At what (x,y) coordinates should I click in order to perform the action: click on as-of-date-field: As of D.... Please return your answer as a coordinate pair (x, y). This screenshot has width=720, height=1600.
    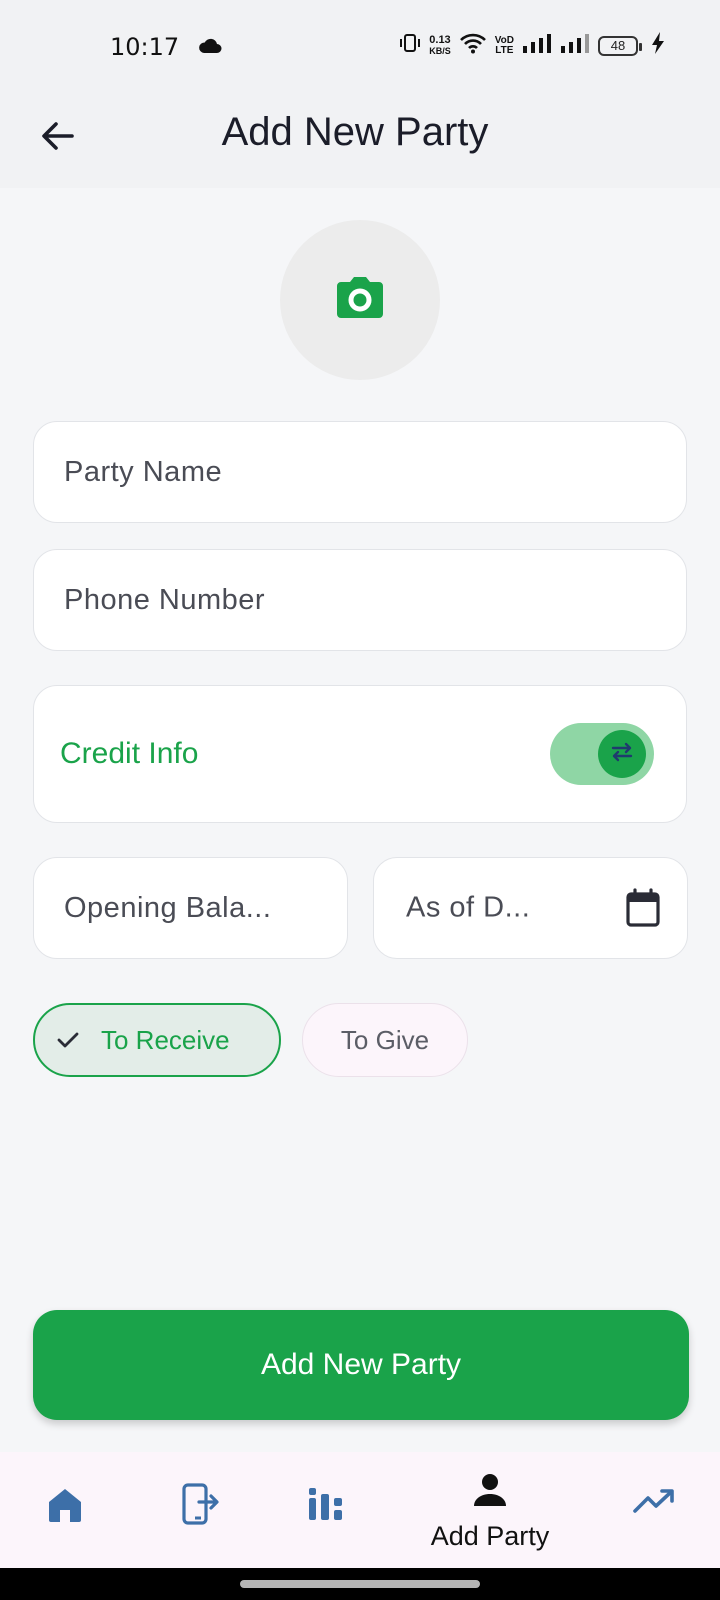
    Looking at the image, I should click on (530, 908).